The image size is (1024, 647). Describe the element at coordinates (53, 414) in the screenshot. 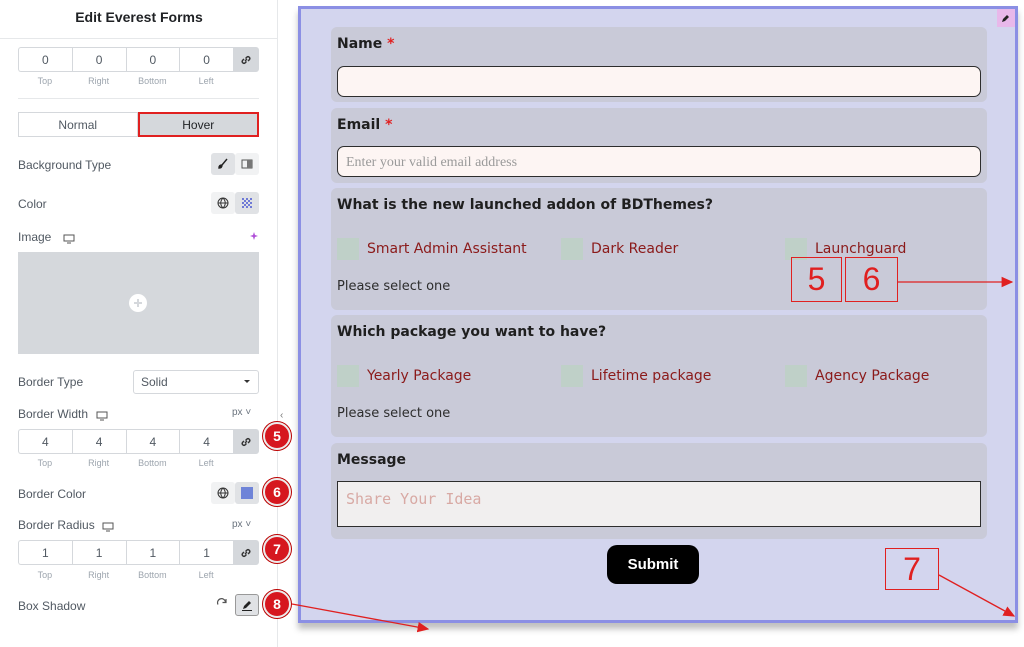

I see `border-width-label: Border Width` at that location.